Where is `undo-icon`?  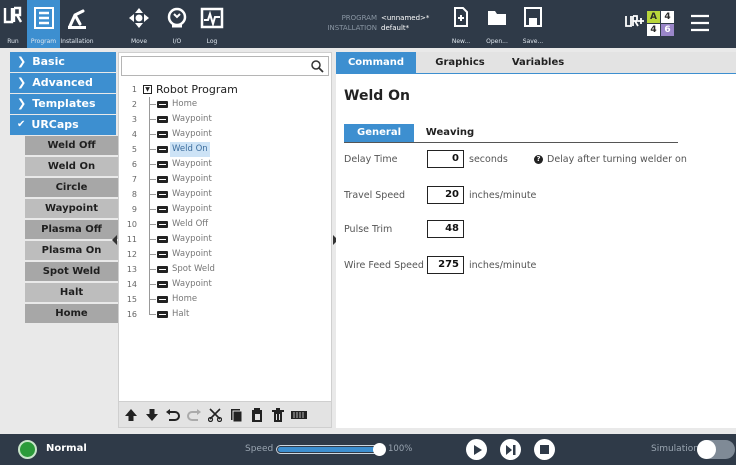
undo-icon is located at coordinates (173, 415).